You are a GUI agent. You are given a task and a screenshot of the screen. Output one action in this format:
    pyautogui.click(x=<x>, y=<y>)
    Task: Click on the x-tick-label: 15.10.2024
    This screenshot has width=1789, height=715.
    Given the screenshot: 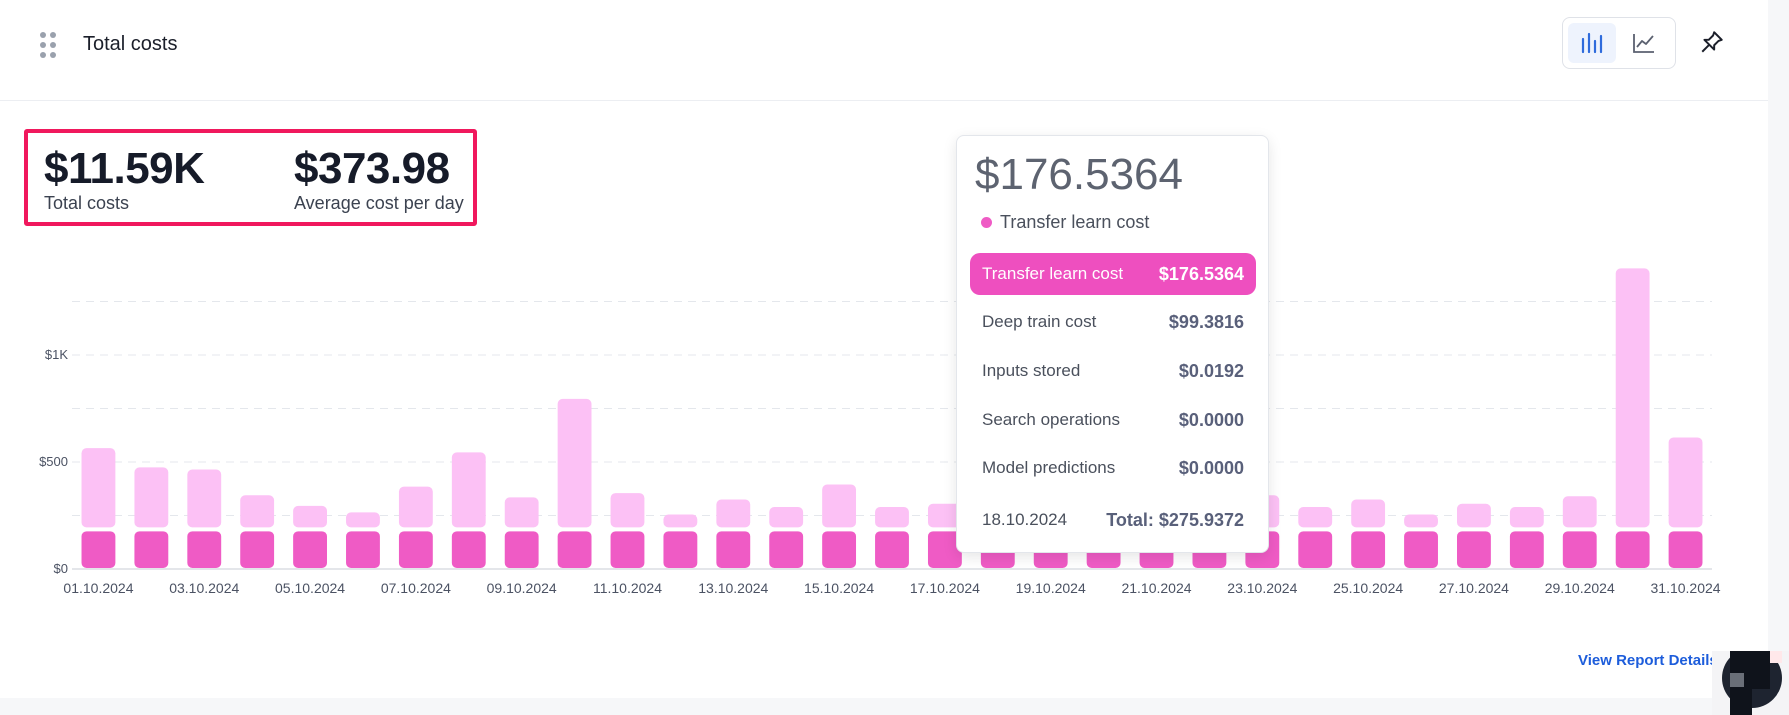 What is the action you would take?
    pyautogui.click(x=839, y=588)
    